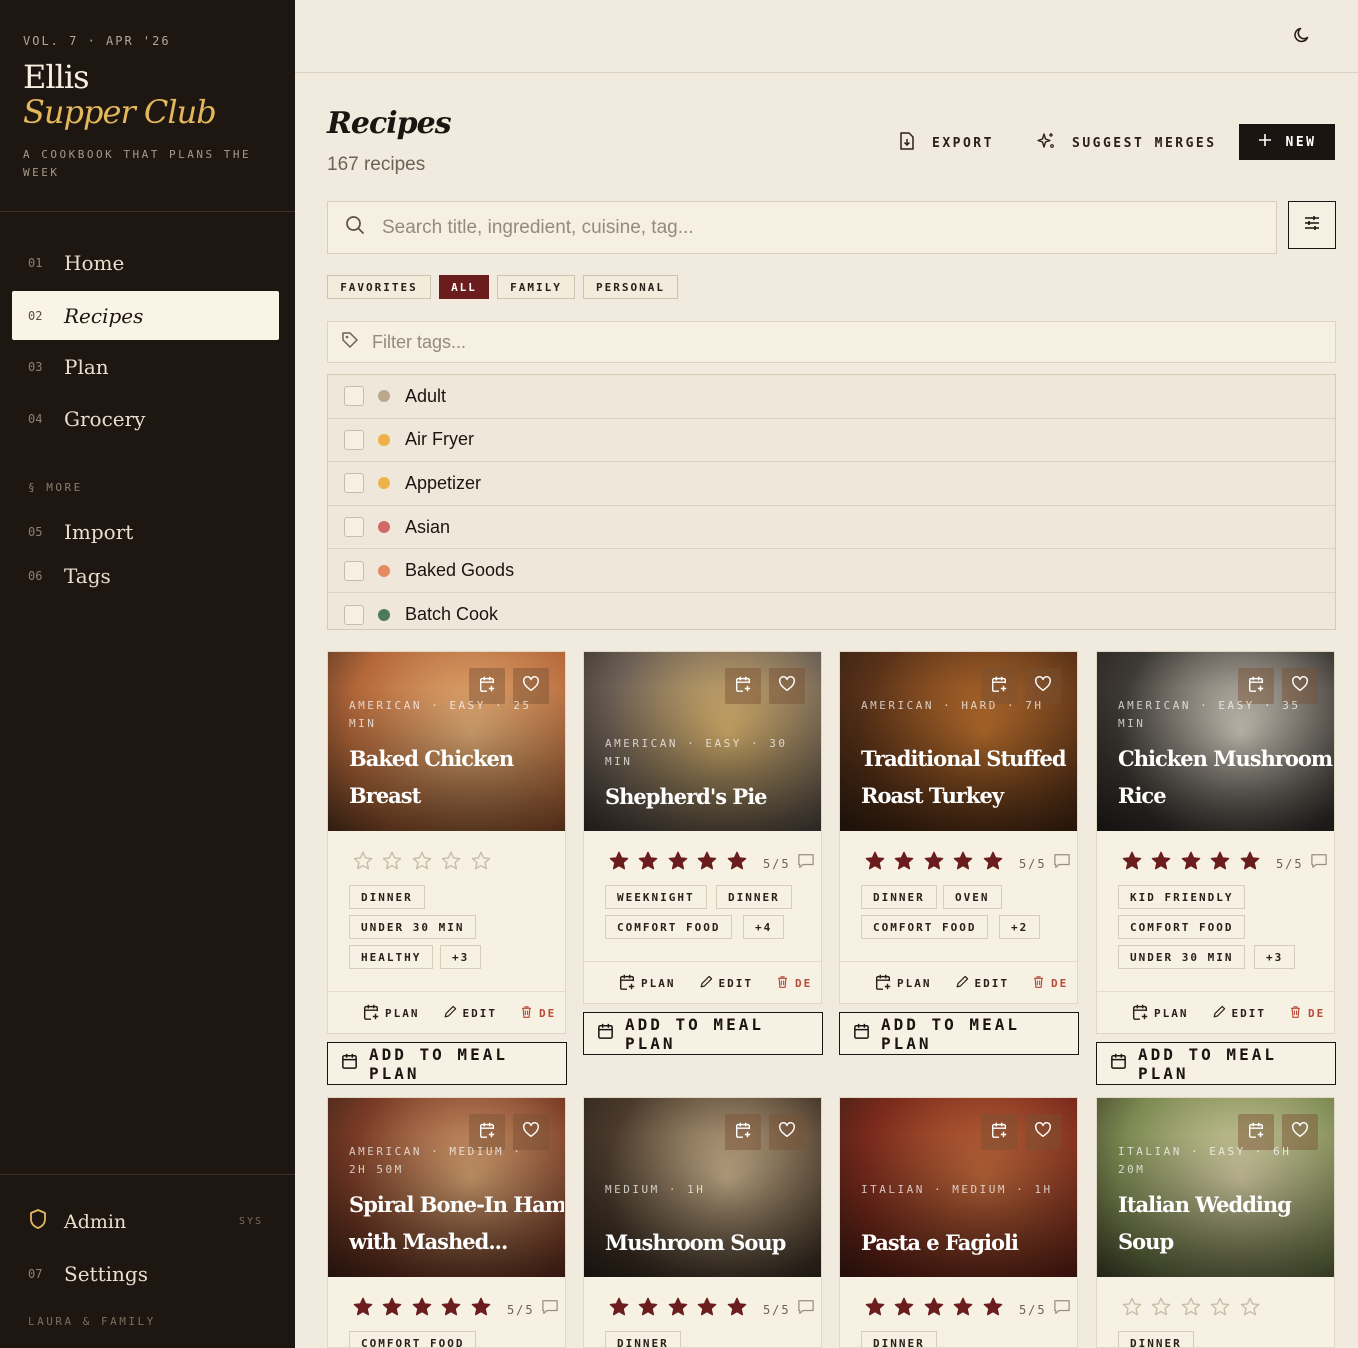 The width and height of the screenshot is (1358, 1348). What do you see at coordinates (831, 528) in the screenshot?
I see `tag-option-asian: Asian` at bounding box center [831, 528].